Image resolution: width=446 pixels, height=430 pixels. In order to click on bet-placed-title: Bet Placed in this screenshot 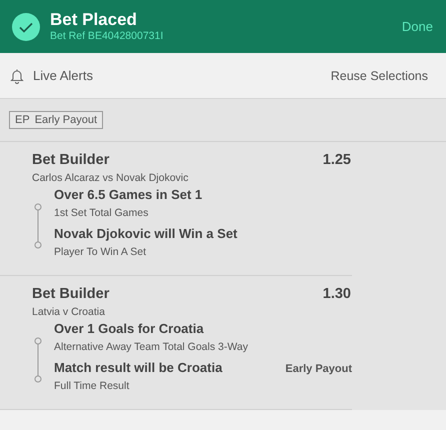, I will do `click(94, 20)`.